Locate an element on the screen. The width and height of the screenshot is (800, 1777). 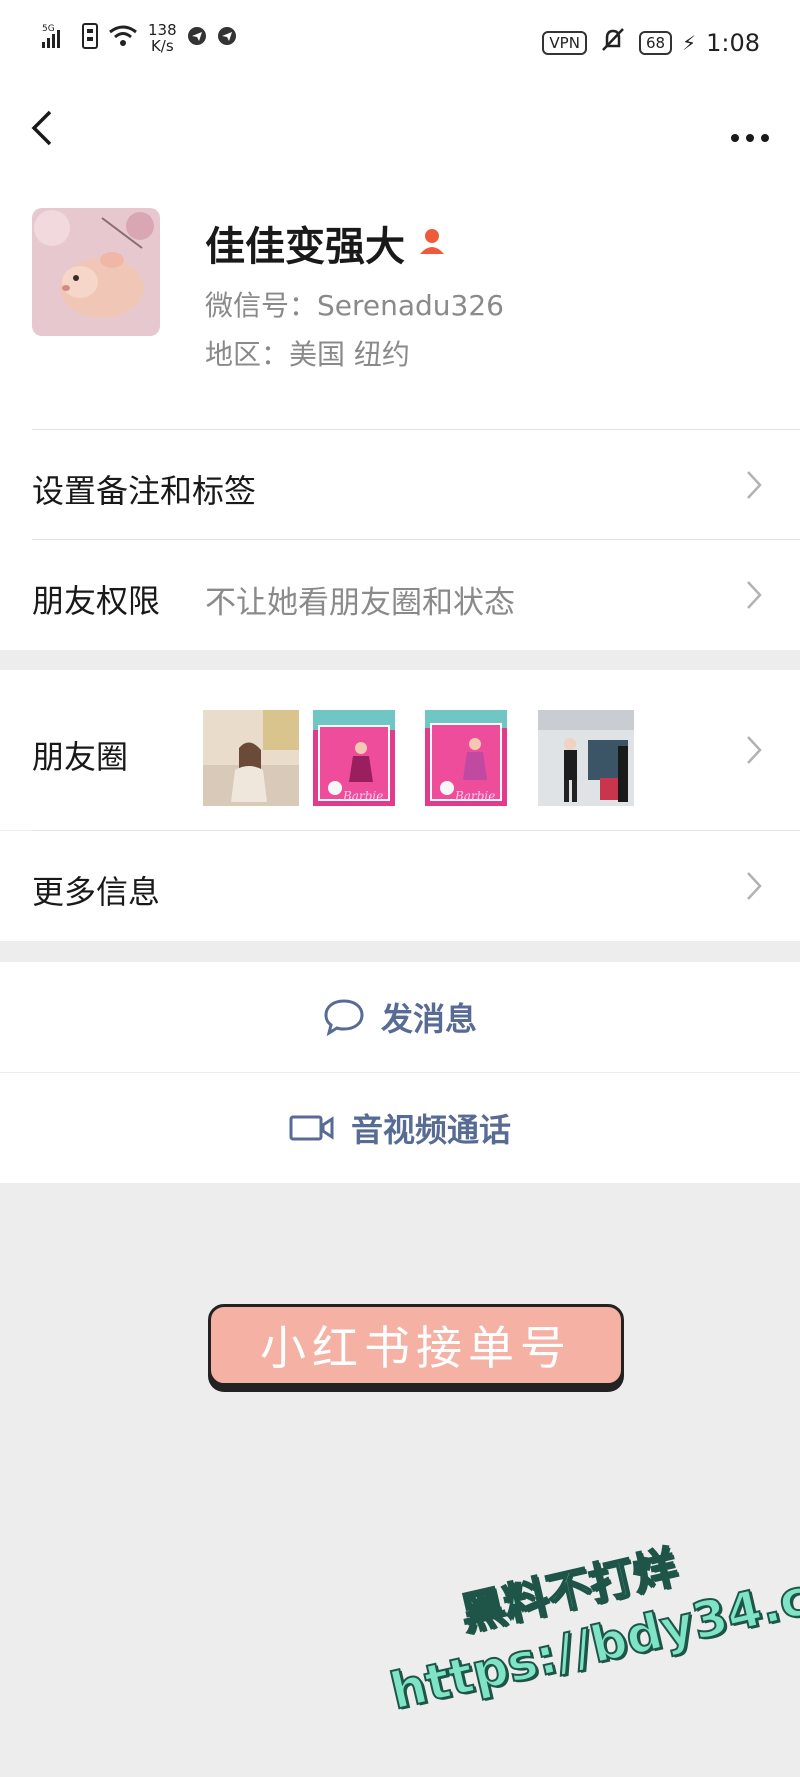
more-dots-icon is located at coordinates (750, 138).